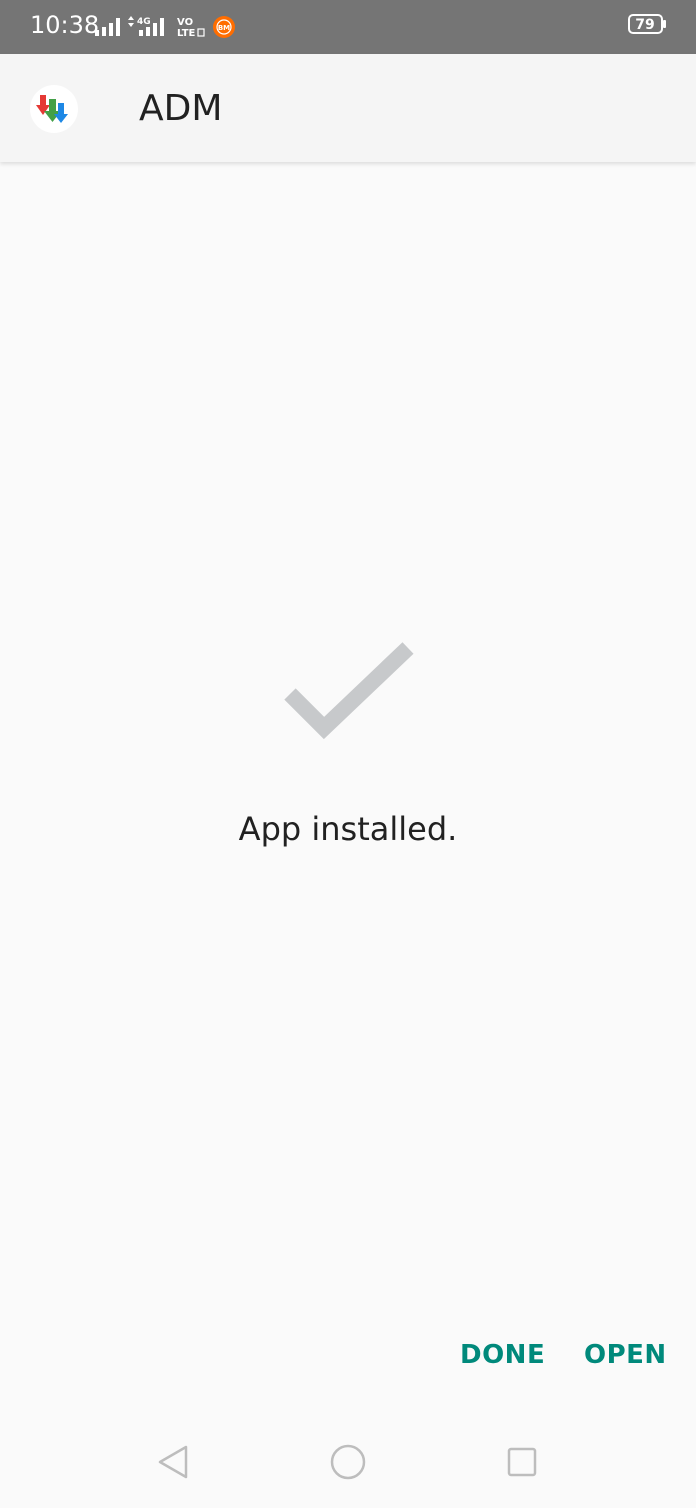  I want to click on volte-icon: VO LTE, so click(191, 28).